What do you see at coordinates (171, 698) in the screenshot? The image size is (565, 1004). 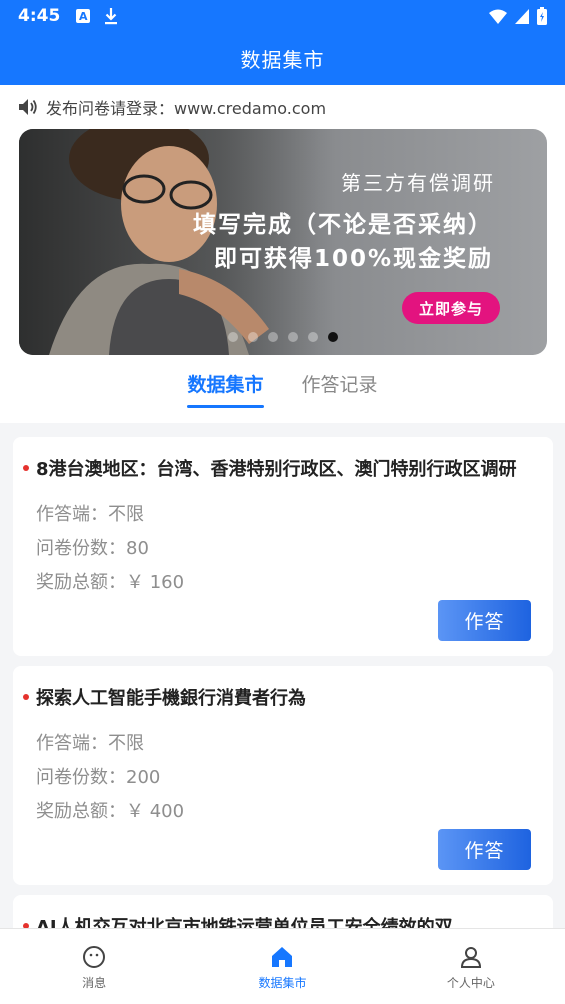 I see `survey-title: 探索人工智能手機銀行消費者行為` at bounding box center [171, 698].